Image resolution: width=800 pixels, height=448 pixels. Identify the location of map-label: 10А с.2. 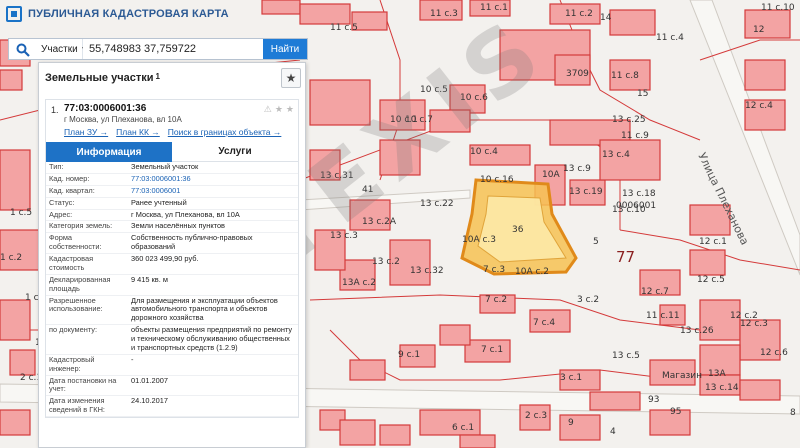
(532, 272).